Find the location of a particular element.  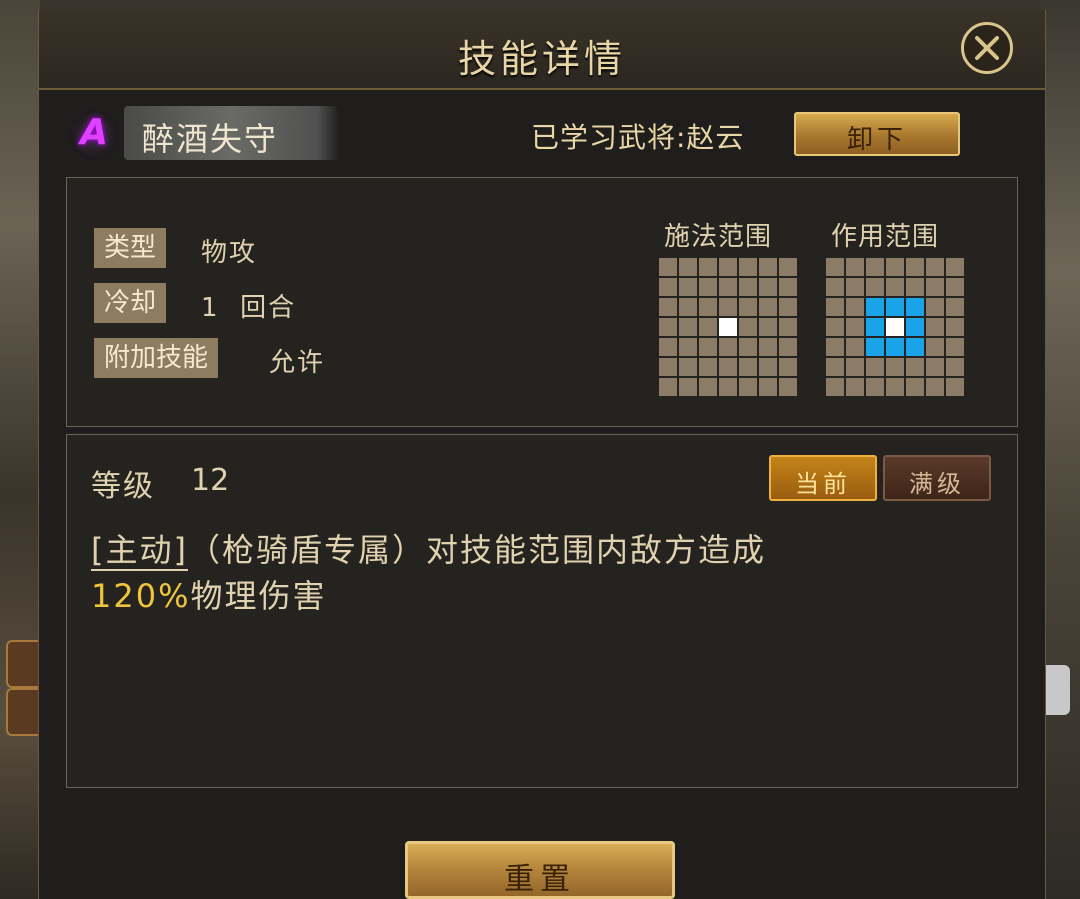

damage-percent: 120% is located at coordinates (141, 596).